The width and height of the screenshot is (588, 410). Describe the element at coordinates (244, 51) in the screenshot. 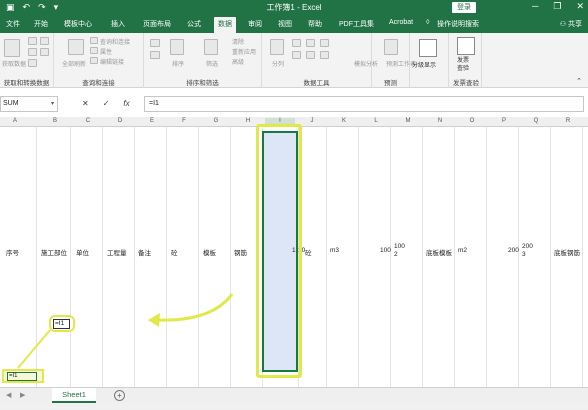

I see `reapply-label: 重新应用` at that location.